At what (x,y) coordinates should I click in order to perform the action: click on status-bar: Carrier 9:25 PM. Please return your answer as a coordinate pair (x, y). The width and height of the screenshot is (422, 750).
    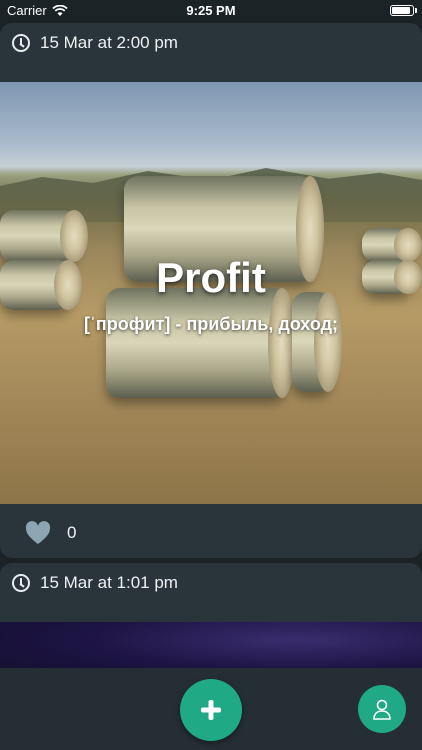
    Looking at the image, I should click on (211, 11).